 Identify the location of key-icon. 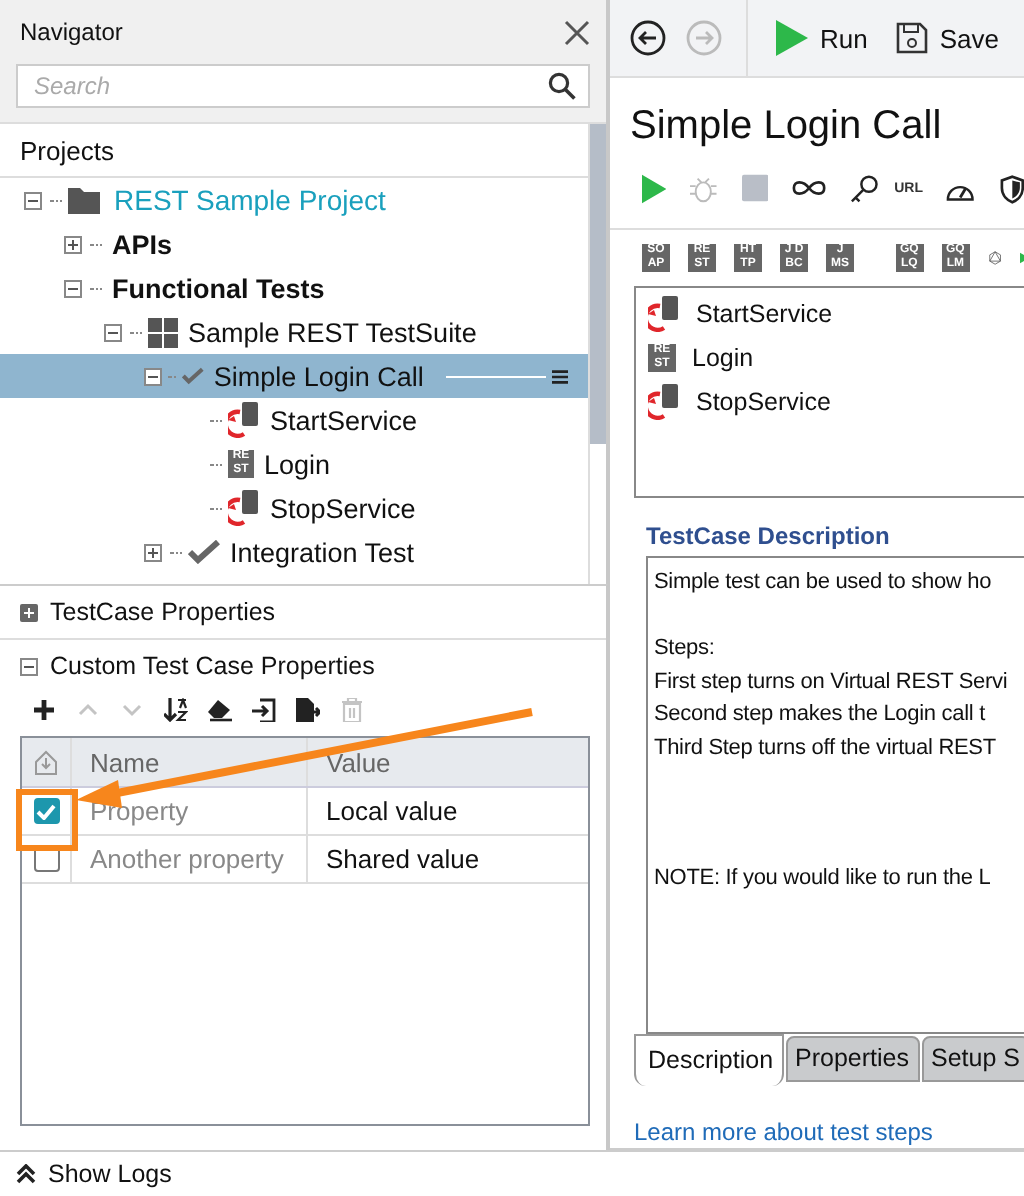
(864, 188).